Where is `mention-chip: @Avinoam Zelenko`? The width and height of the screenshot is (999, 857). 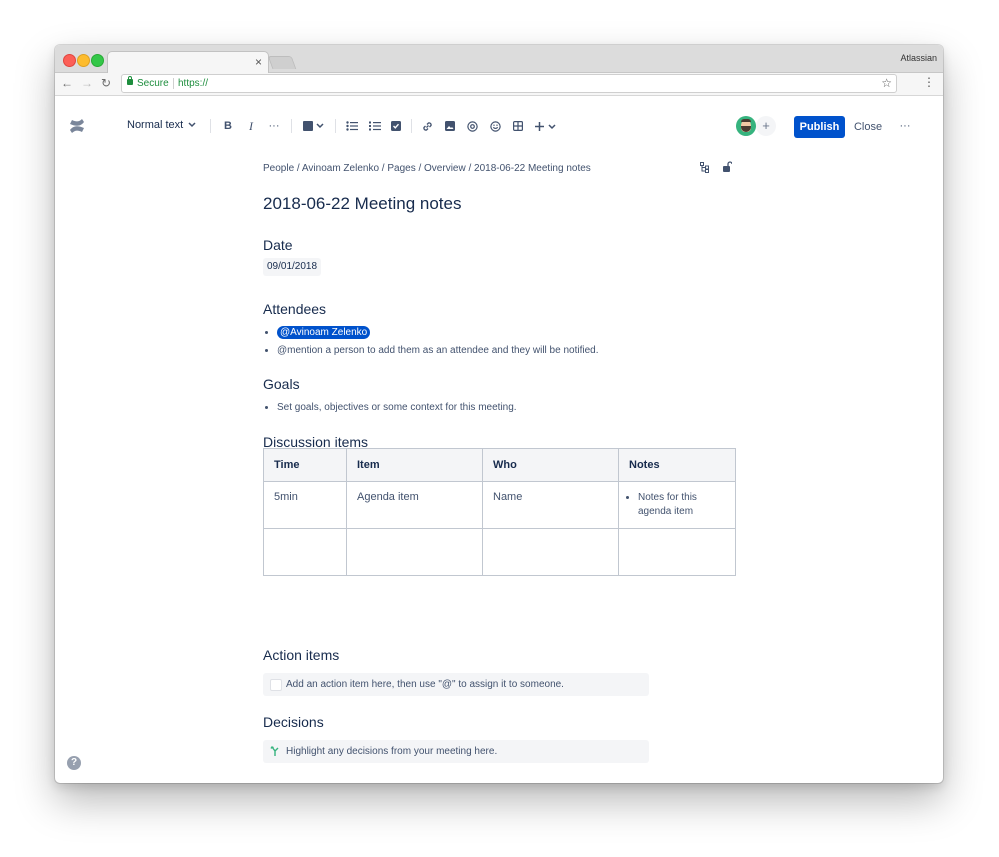 mention-chip: @Avinoam Zelenko is located at coordinates (324, 332).